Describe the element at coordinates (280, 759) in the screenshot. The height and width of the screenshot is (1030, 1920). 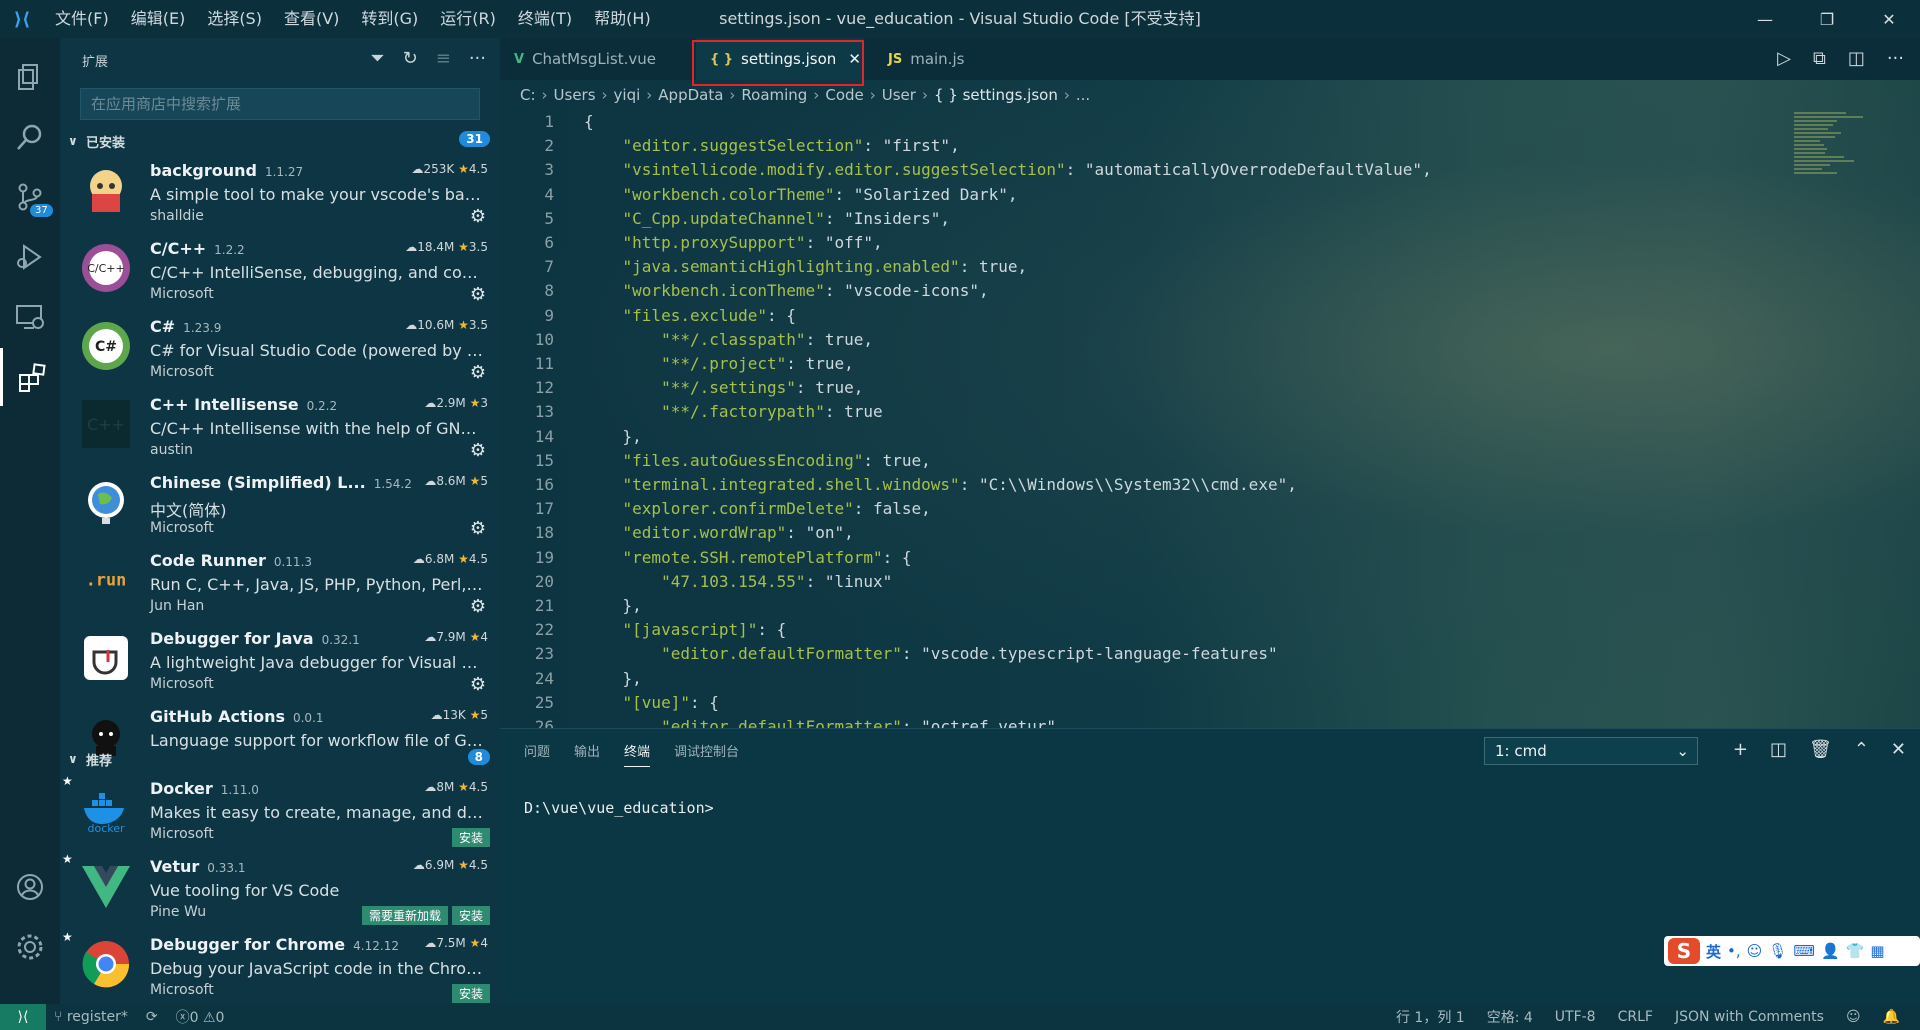
I see `recommended-section-header: ∨ 推荐 8` at that location.